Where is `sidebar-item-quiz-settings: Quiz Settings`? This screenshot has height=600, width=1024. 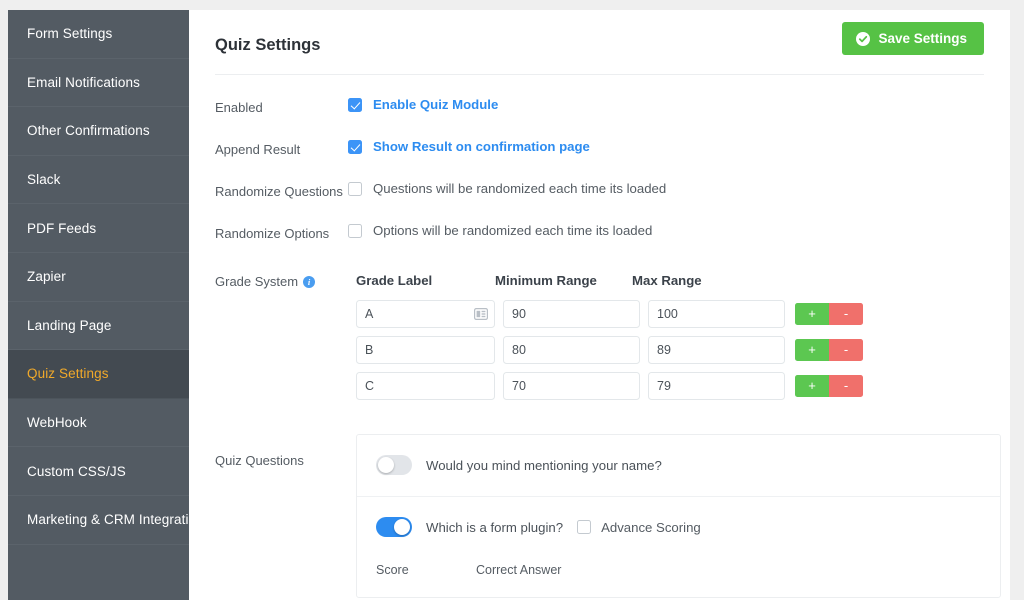 sidebar-item-quiz-settings: Quiz Settings is located at coordinates (98, 374).